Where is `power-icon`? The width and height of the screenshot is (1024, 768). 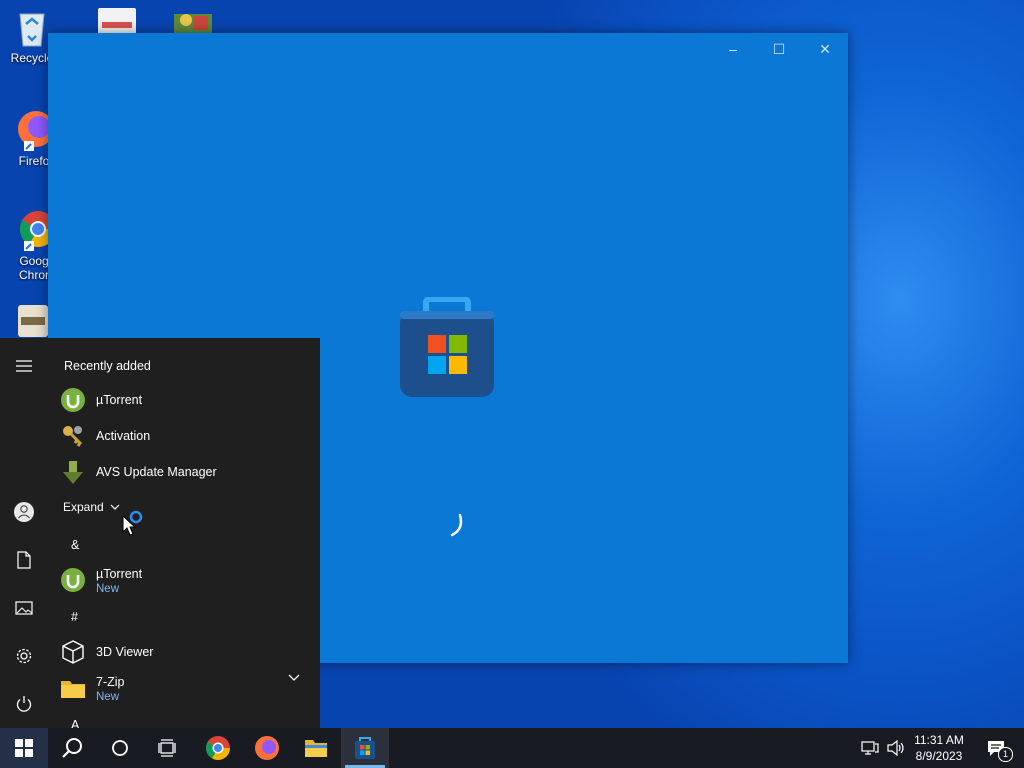
power-icon is located at coordinates (24, 704).